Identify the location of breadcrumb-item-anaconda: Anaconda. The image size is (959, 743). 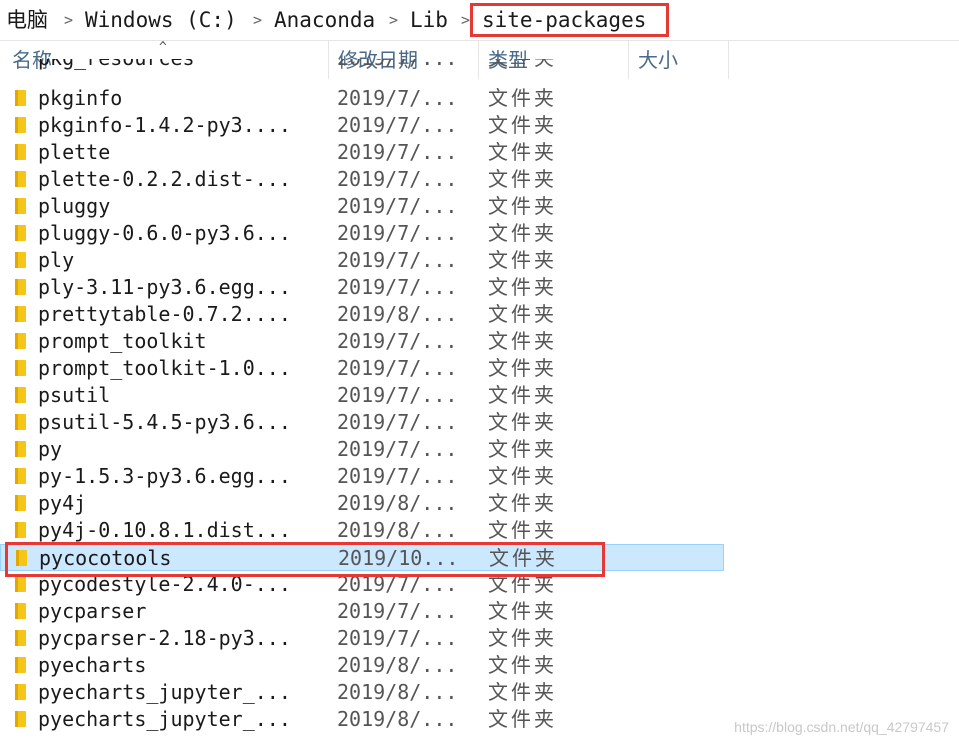
(324, 20).